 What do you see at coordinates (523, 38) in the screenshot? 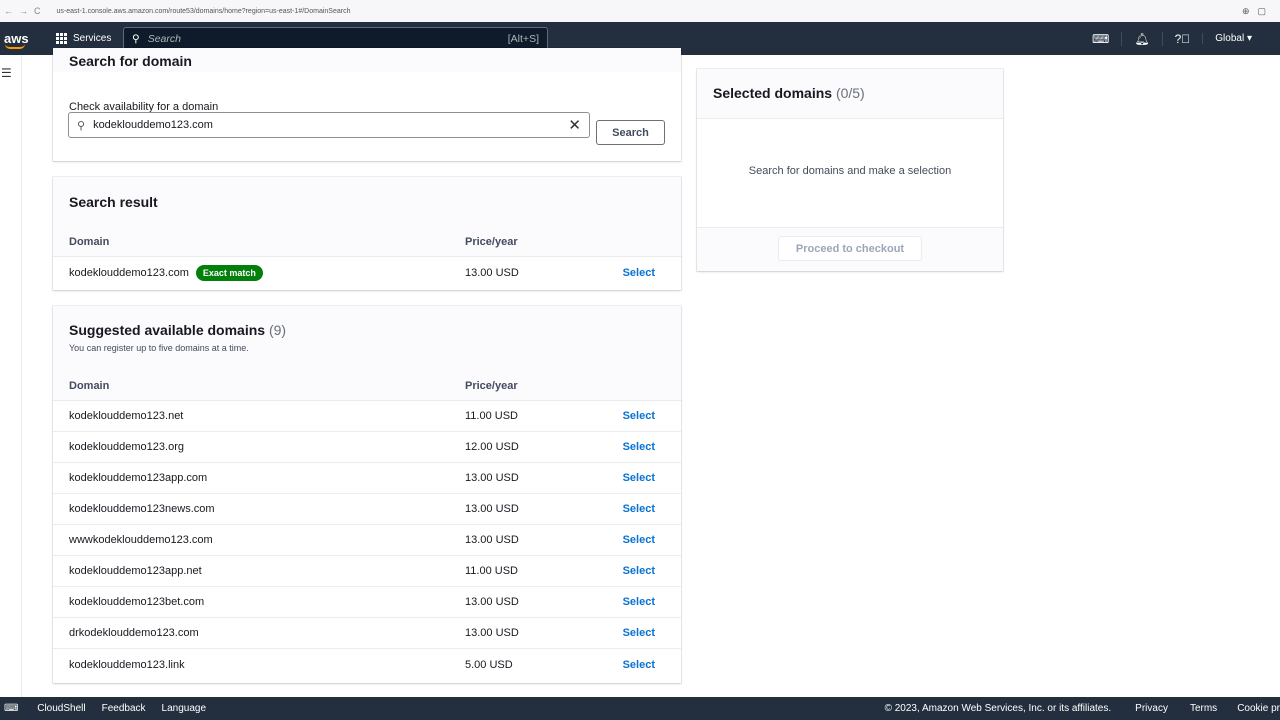
I see `search-shortcut: [Alt+S]` at bounding box center [523, 38].